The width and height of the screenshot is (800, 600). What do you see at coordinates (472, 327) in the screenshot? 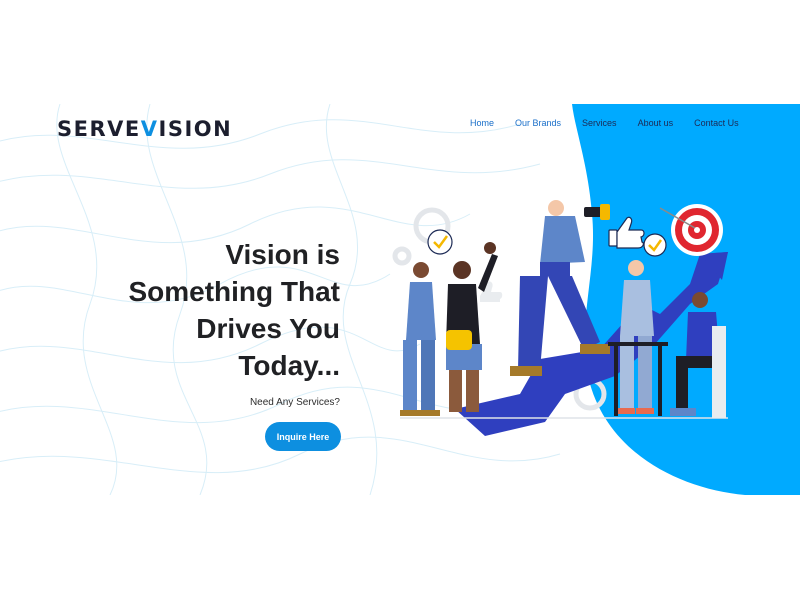
I see `person-woman-bag` at bounding box center [472, 327].